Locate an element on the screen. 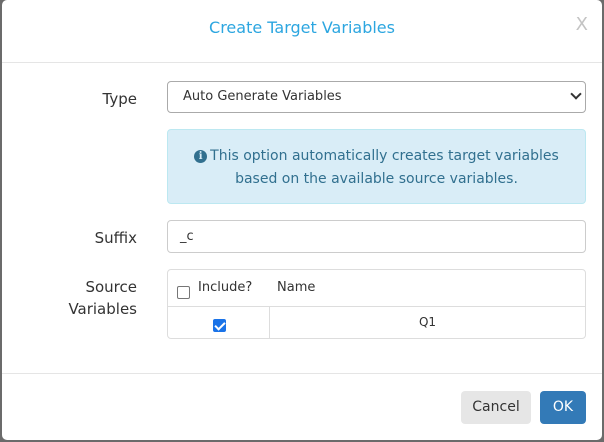  source-label-line-2: Variables is located at coordinates (102, 309).